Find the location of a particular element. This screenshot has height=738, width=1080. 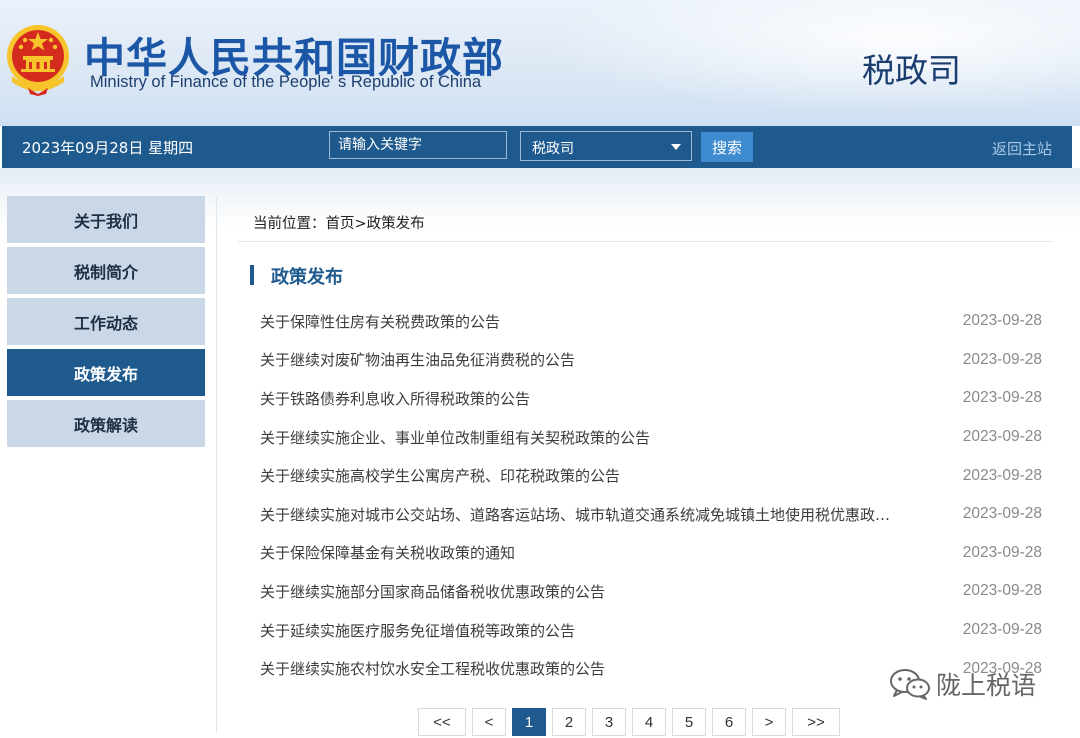

breadcrumb-current: 政策发布 is located at coordinates (395, 224).